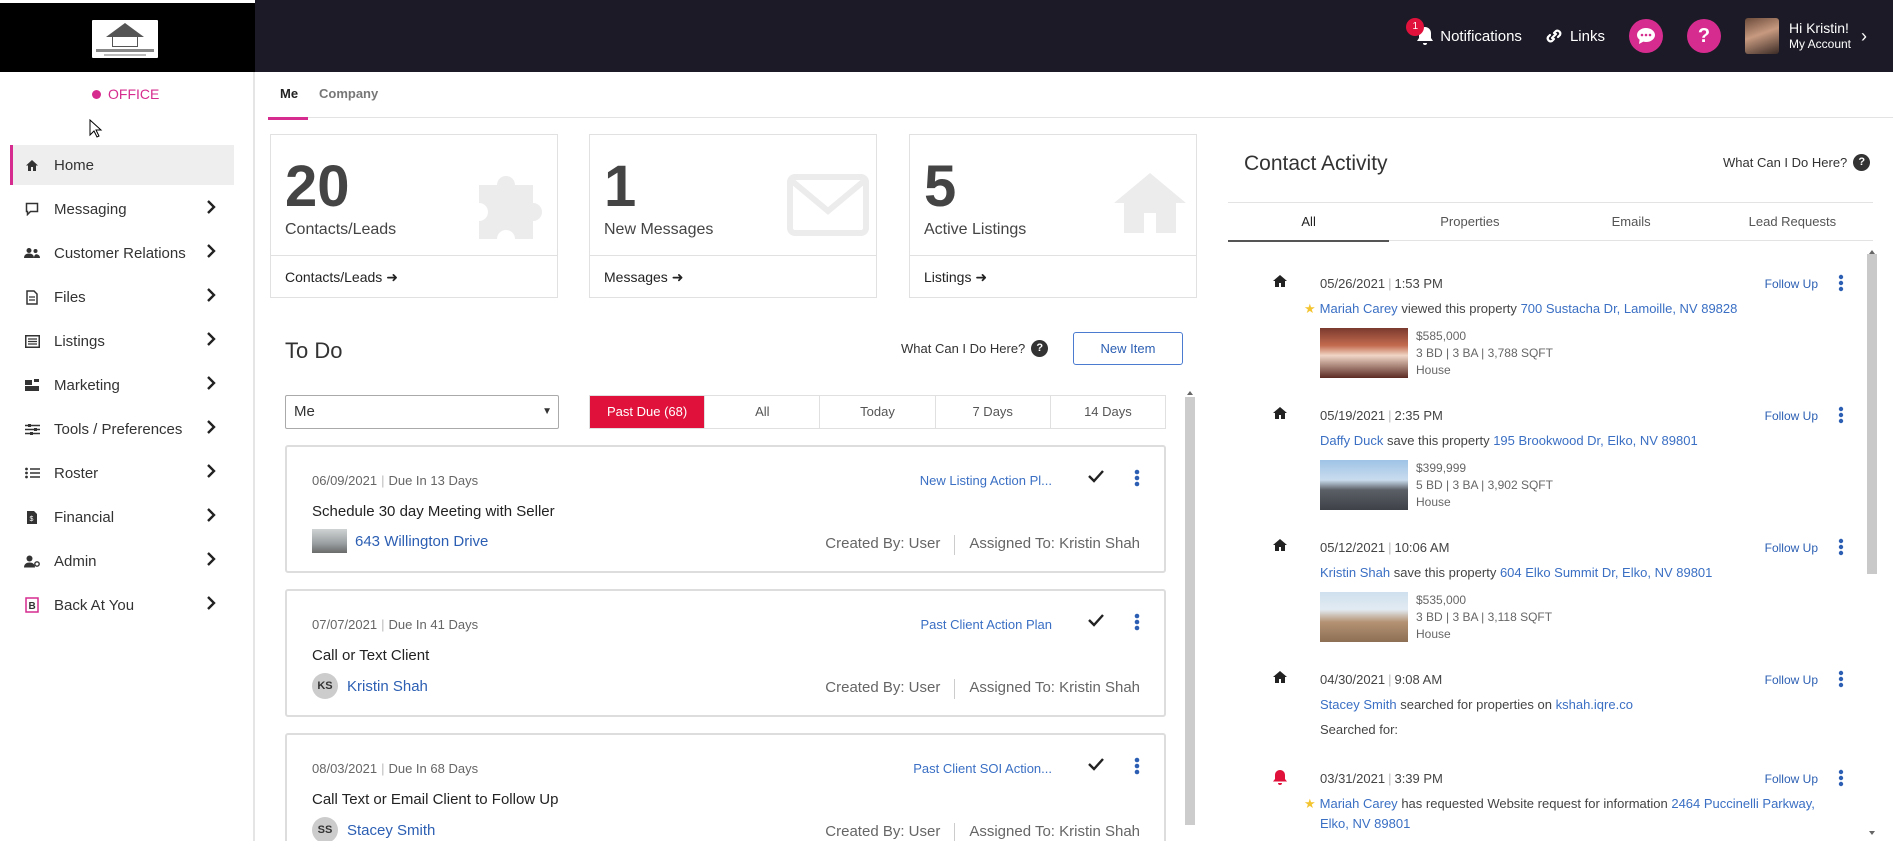 The image size is (1893, 841). What do you see at coordinates (1631, 221) in the screenshot?
I see `tab-emails: Emails` at bounding box center [1631, 221].